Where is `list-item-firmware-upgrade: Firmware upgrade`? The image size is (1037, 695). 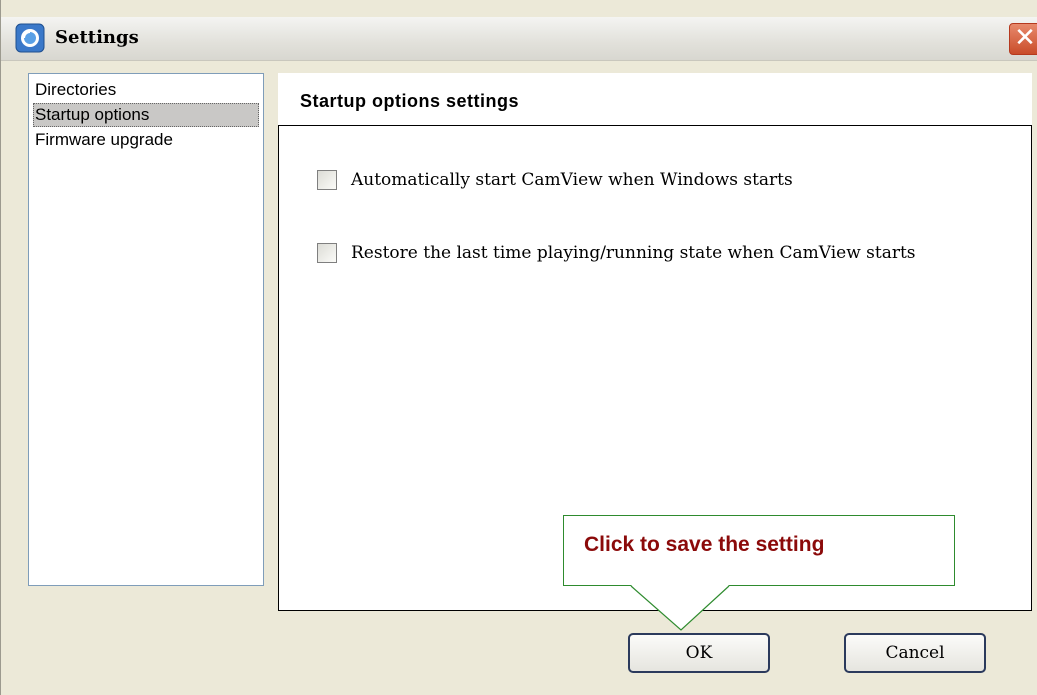 list-item-firmware-upgrade: Firmware upgrade is located at coordinates (146, 140).